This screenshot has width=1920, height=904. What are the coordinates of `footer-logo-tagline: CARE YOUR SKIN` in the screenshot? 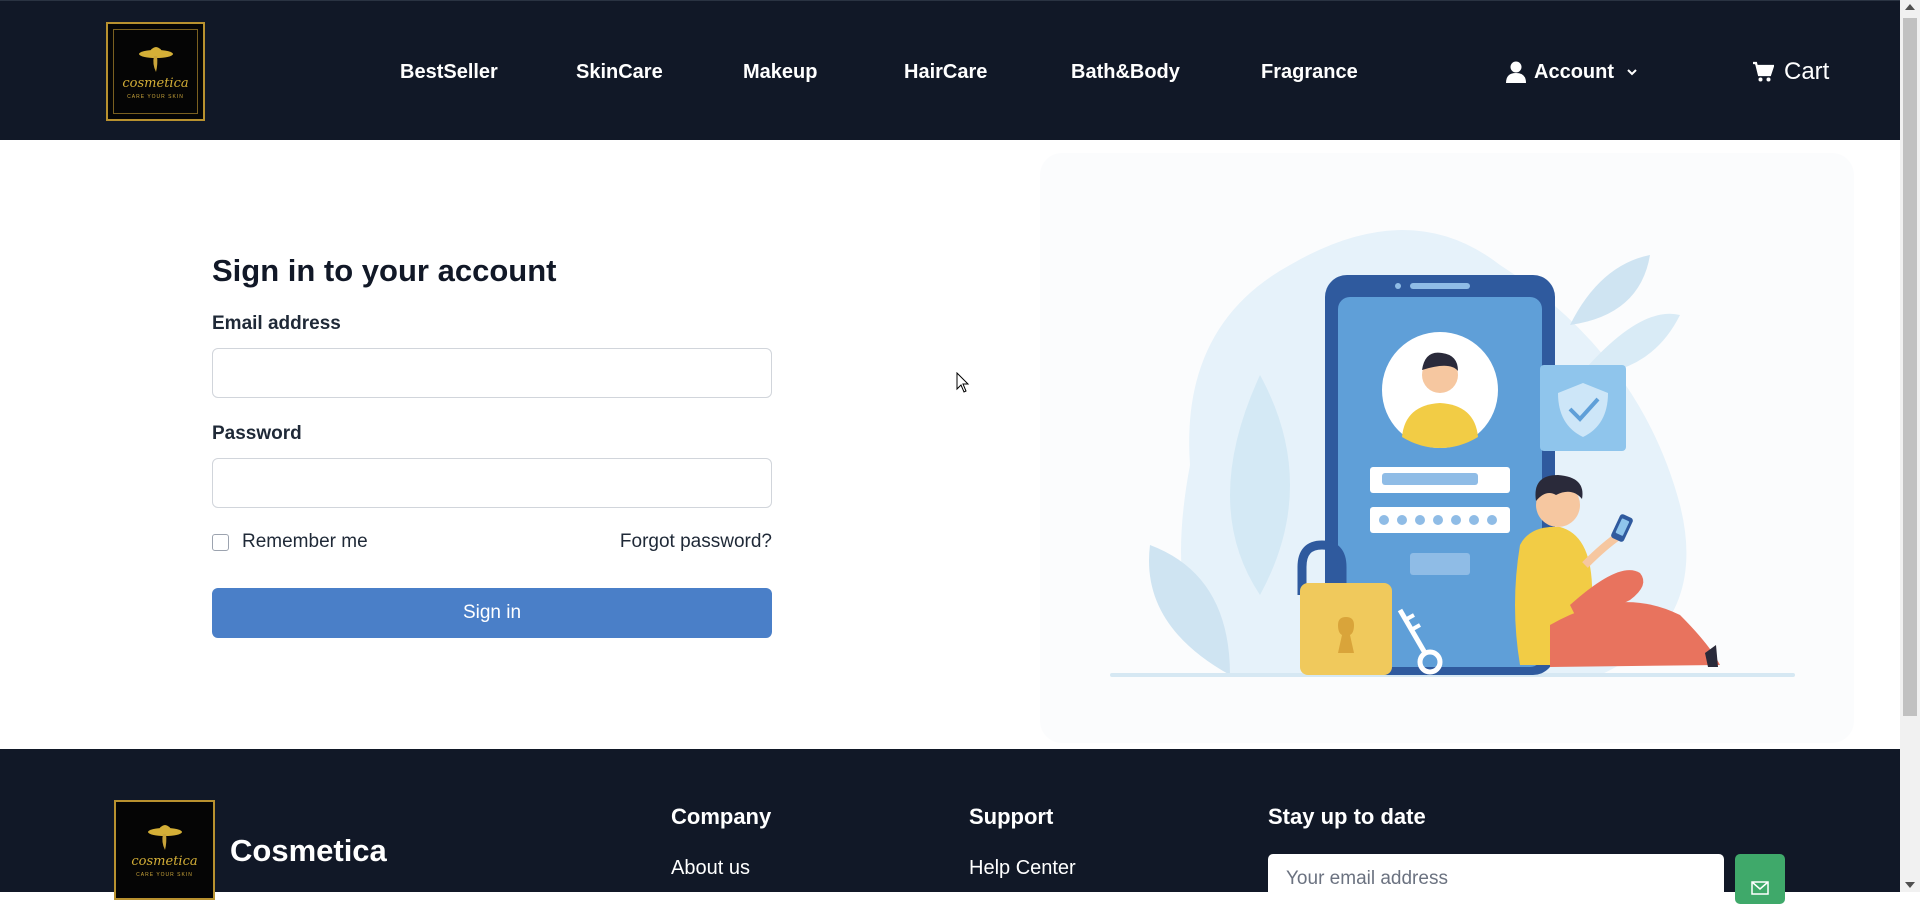 It's located at (164, 875).